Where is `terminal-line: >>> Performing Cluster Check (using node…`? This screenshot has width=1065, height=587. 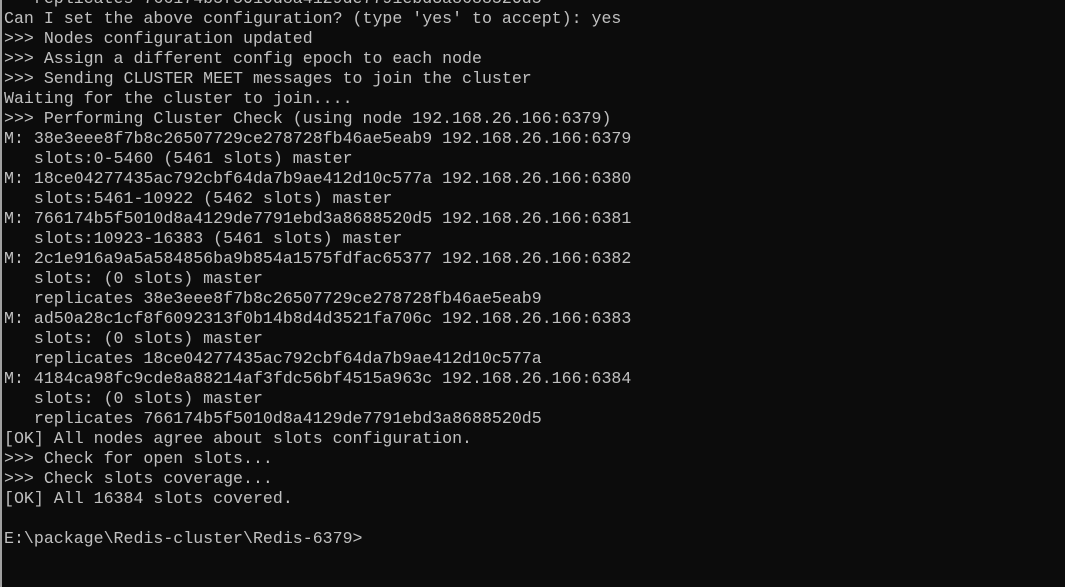
terminal-line: >>> Performing Cluster Check (using node… is located at coordinates (308, 118).